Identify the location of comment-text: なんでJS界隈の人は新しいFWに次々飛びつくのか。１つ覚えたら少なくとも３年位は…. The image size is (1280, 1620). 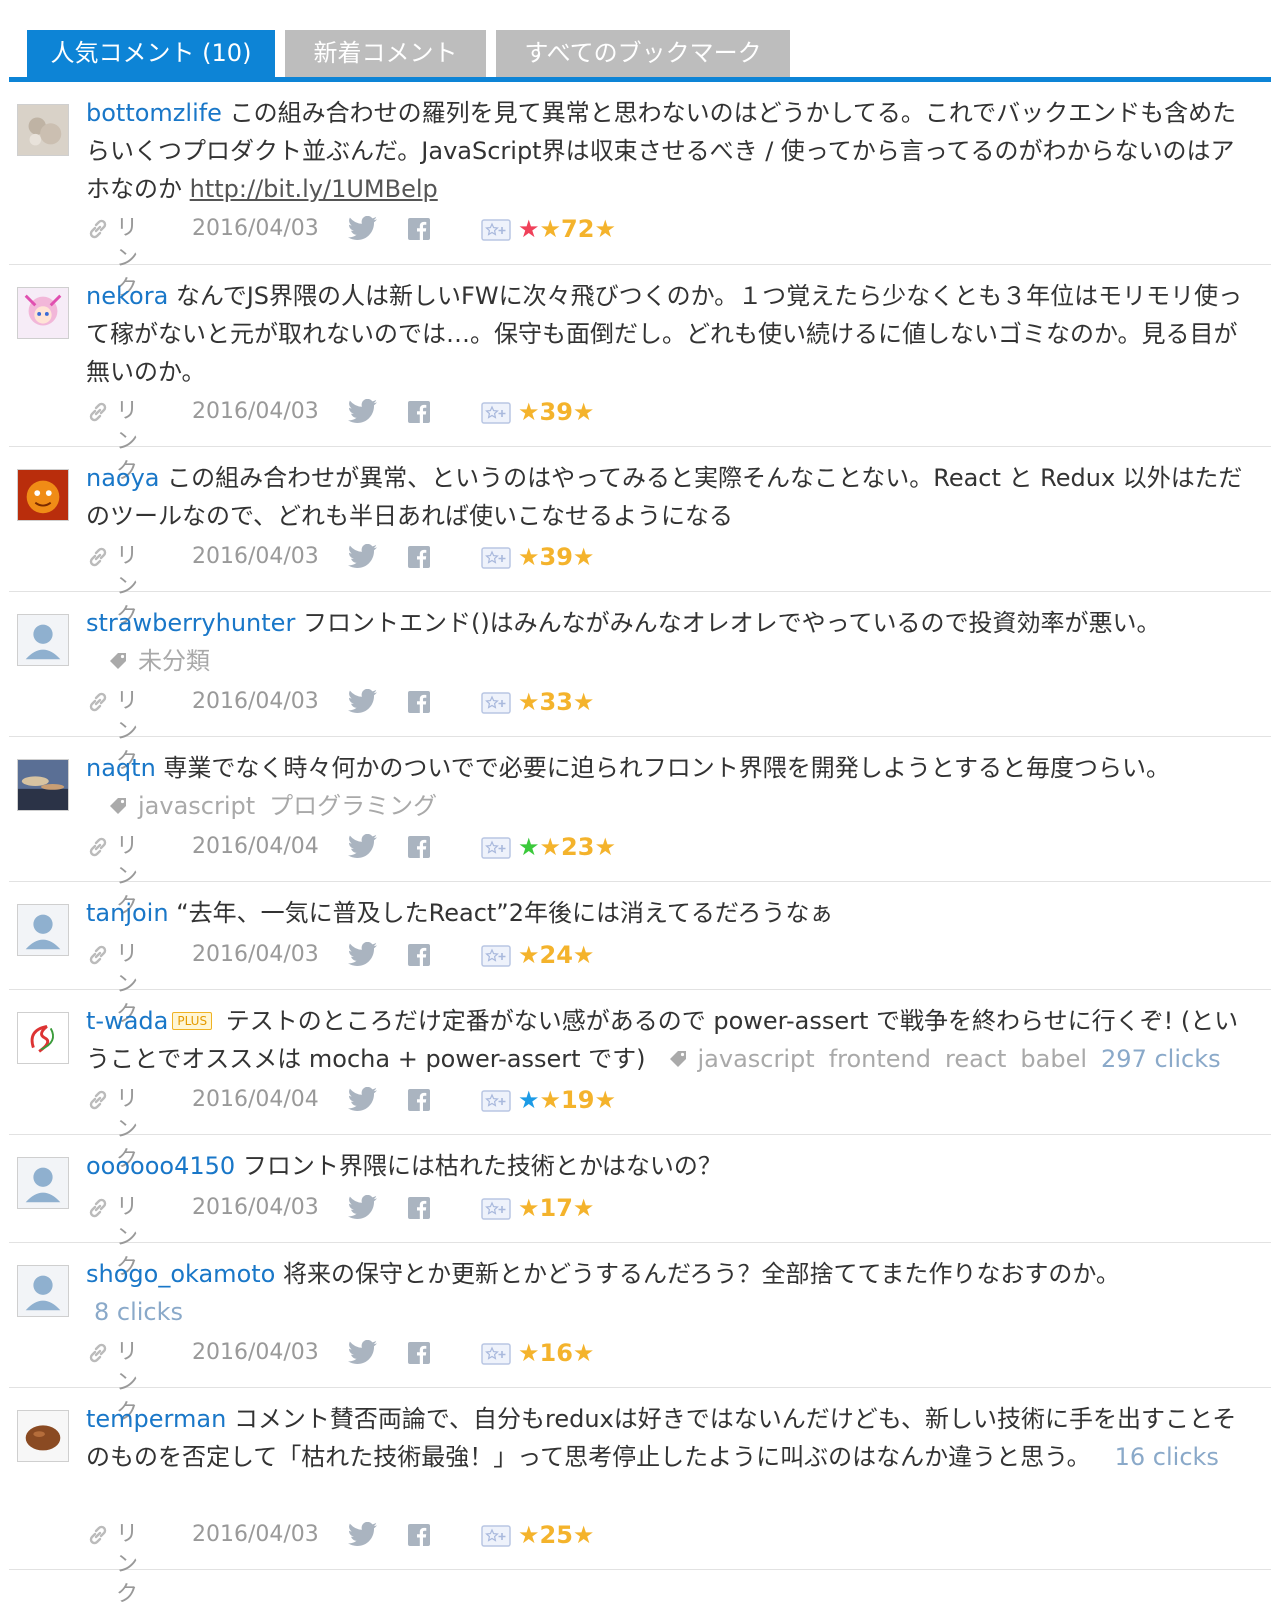
(664, 334).